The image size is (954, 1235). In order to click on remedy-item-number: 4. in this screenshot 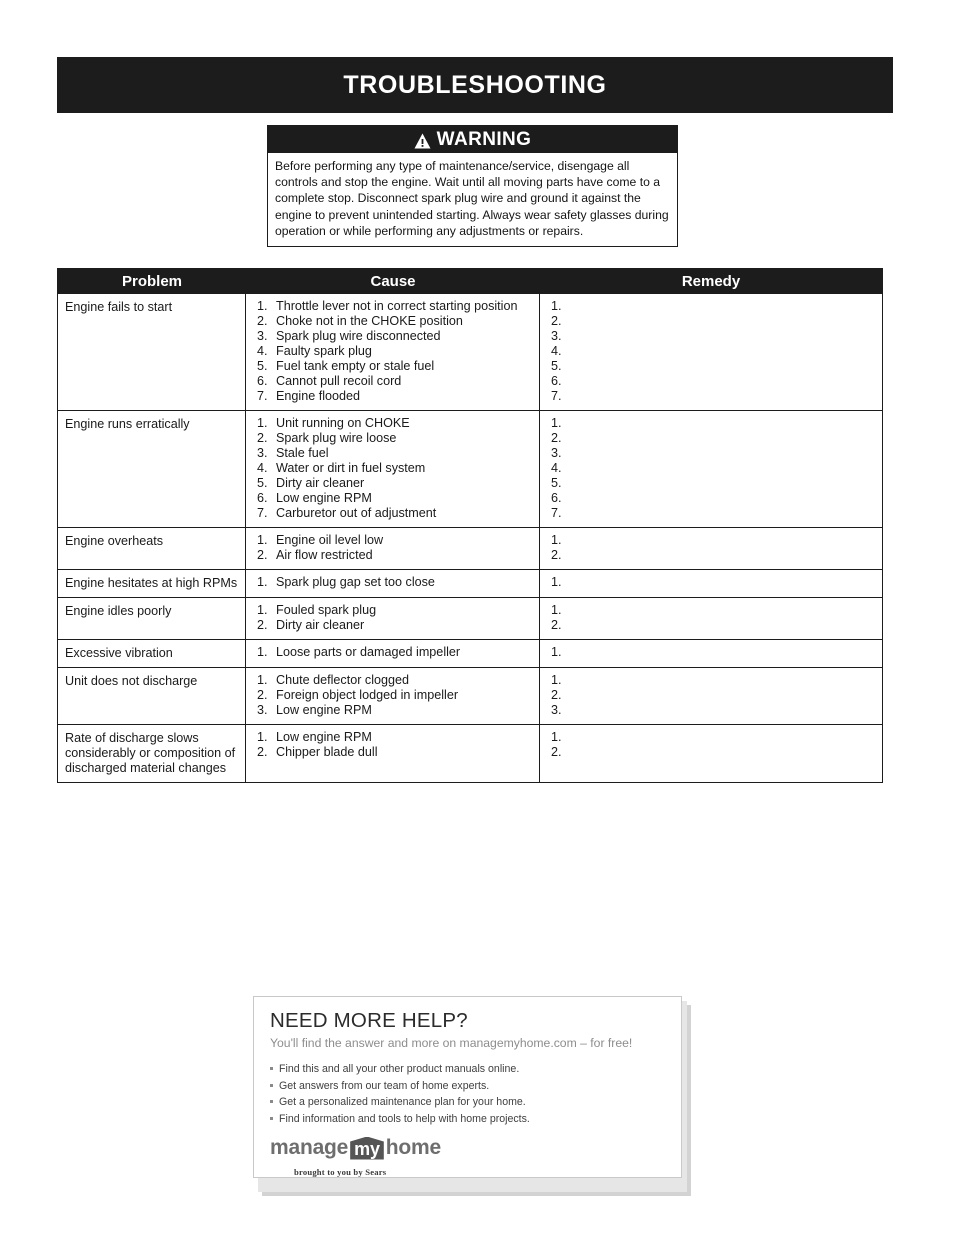, I will do `click(556, 468)`.